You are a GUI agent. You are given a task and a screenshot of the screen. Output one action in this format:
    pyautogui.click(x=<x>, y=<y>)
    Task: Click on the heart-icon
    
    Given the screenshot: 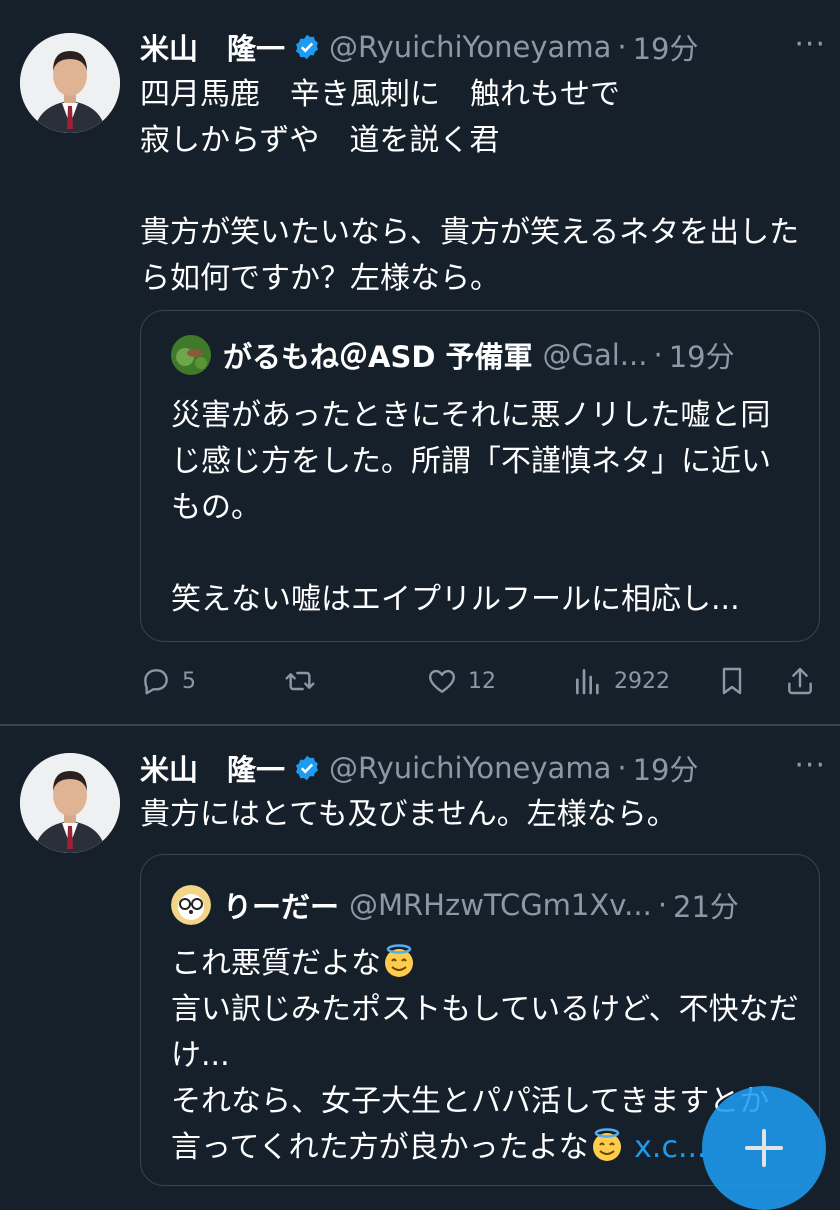 What is the action you would take?
    pyautogui.click(x=442, y=681)
    